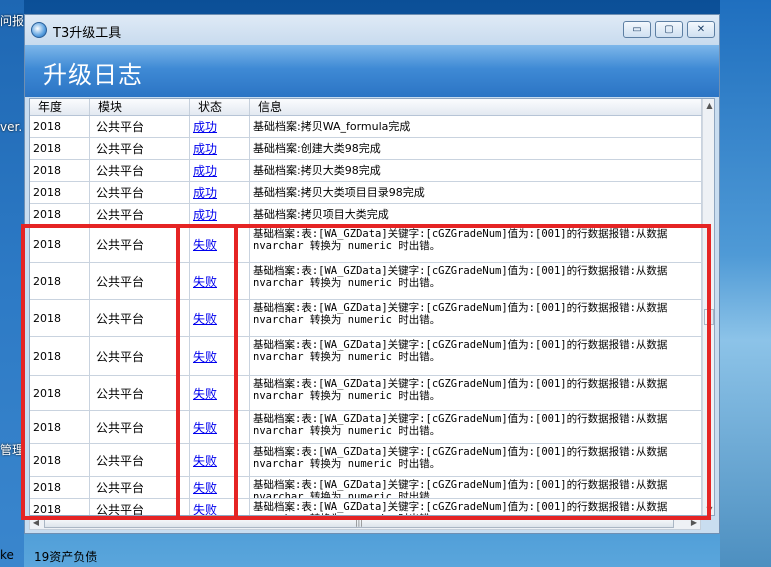  What do you see at coordinates (708, 105) in the screenshot?
I see `scroll-up-icon: ▲` at bounding box center [708, 105].